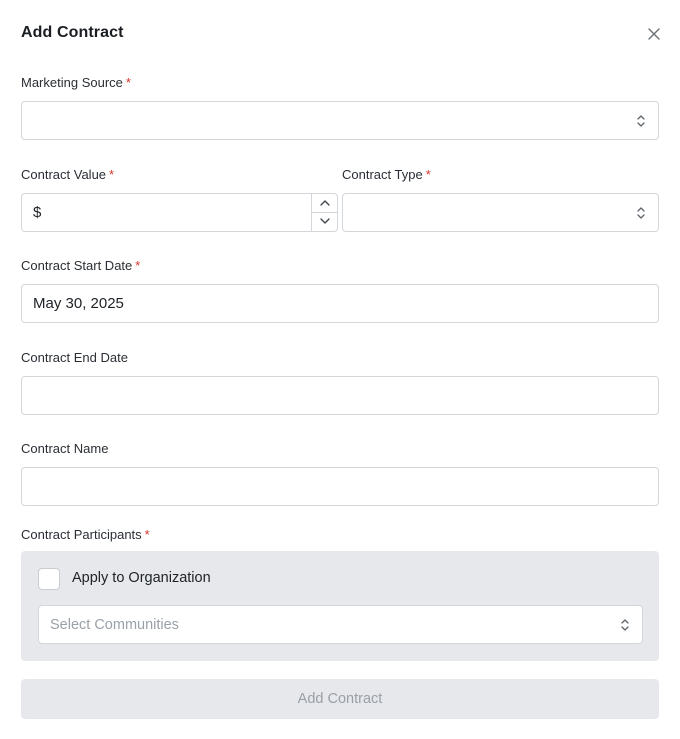 Image resolution: width=680 pixels, height=739 pixels. I want to click on stepper-up-button, so click(324, 203).